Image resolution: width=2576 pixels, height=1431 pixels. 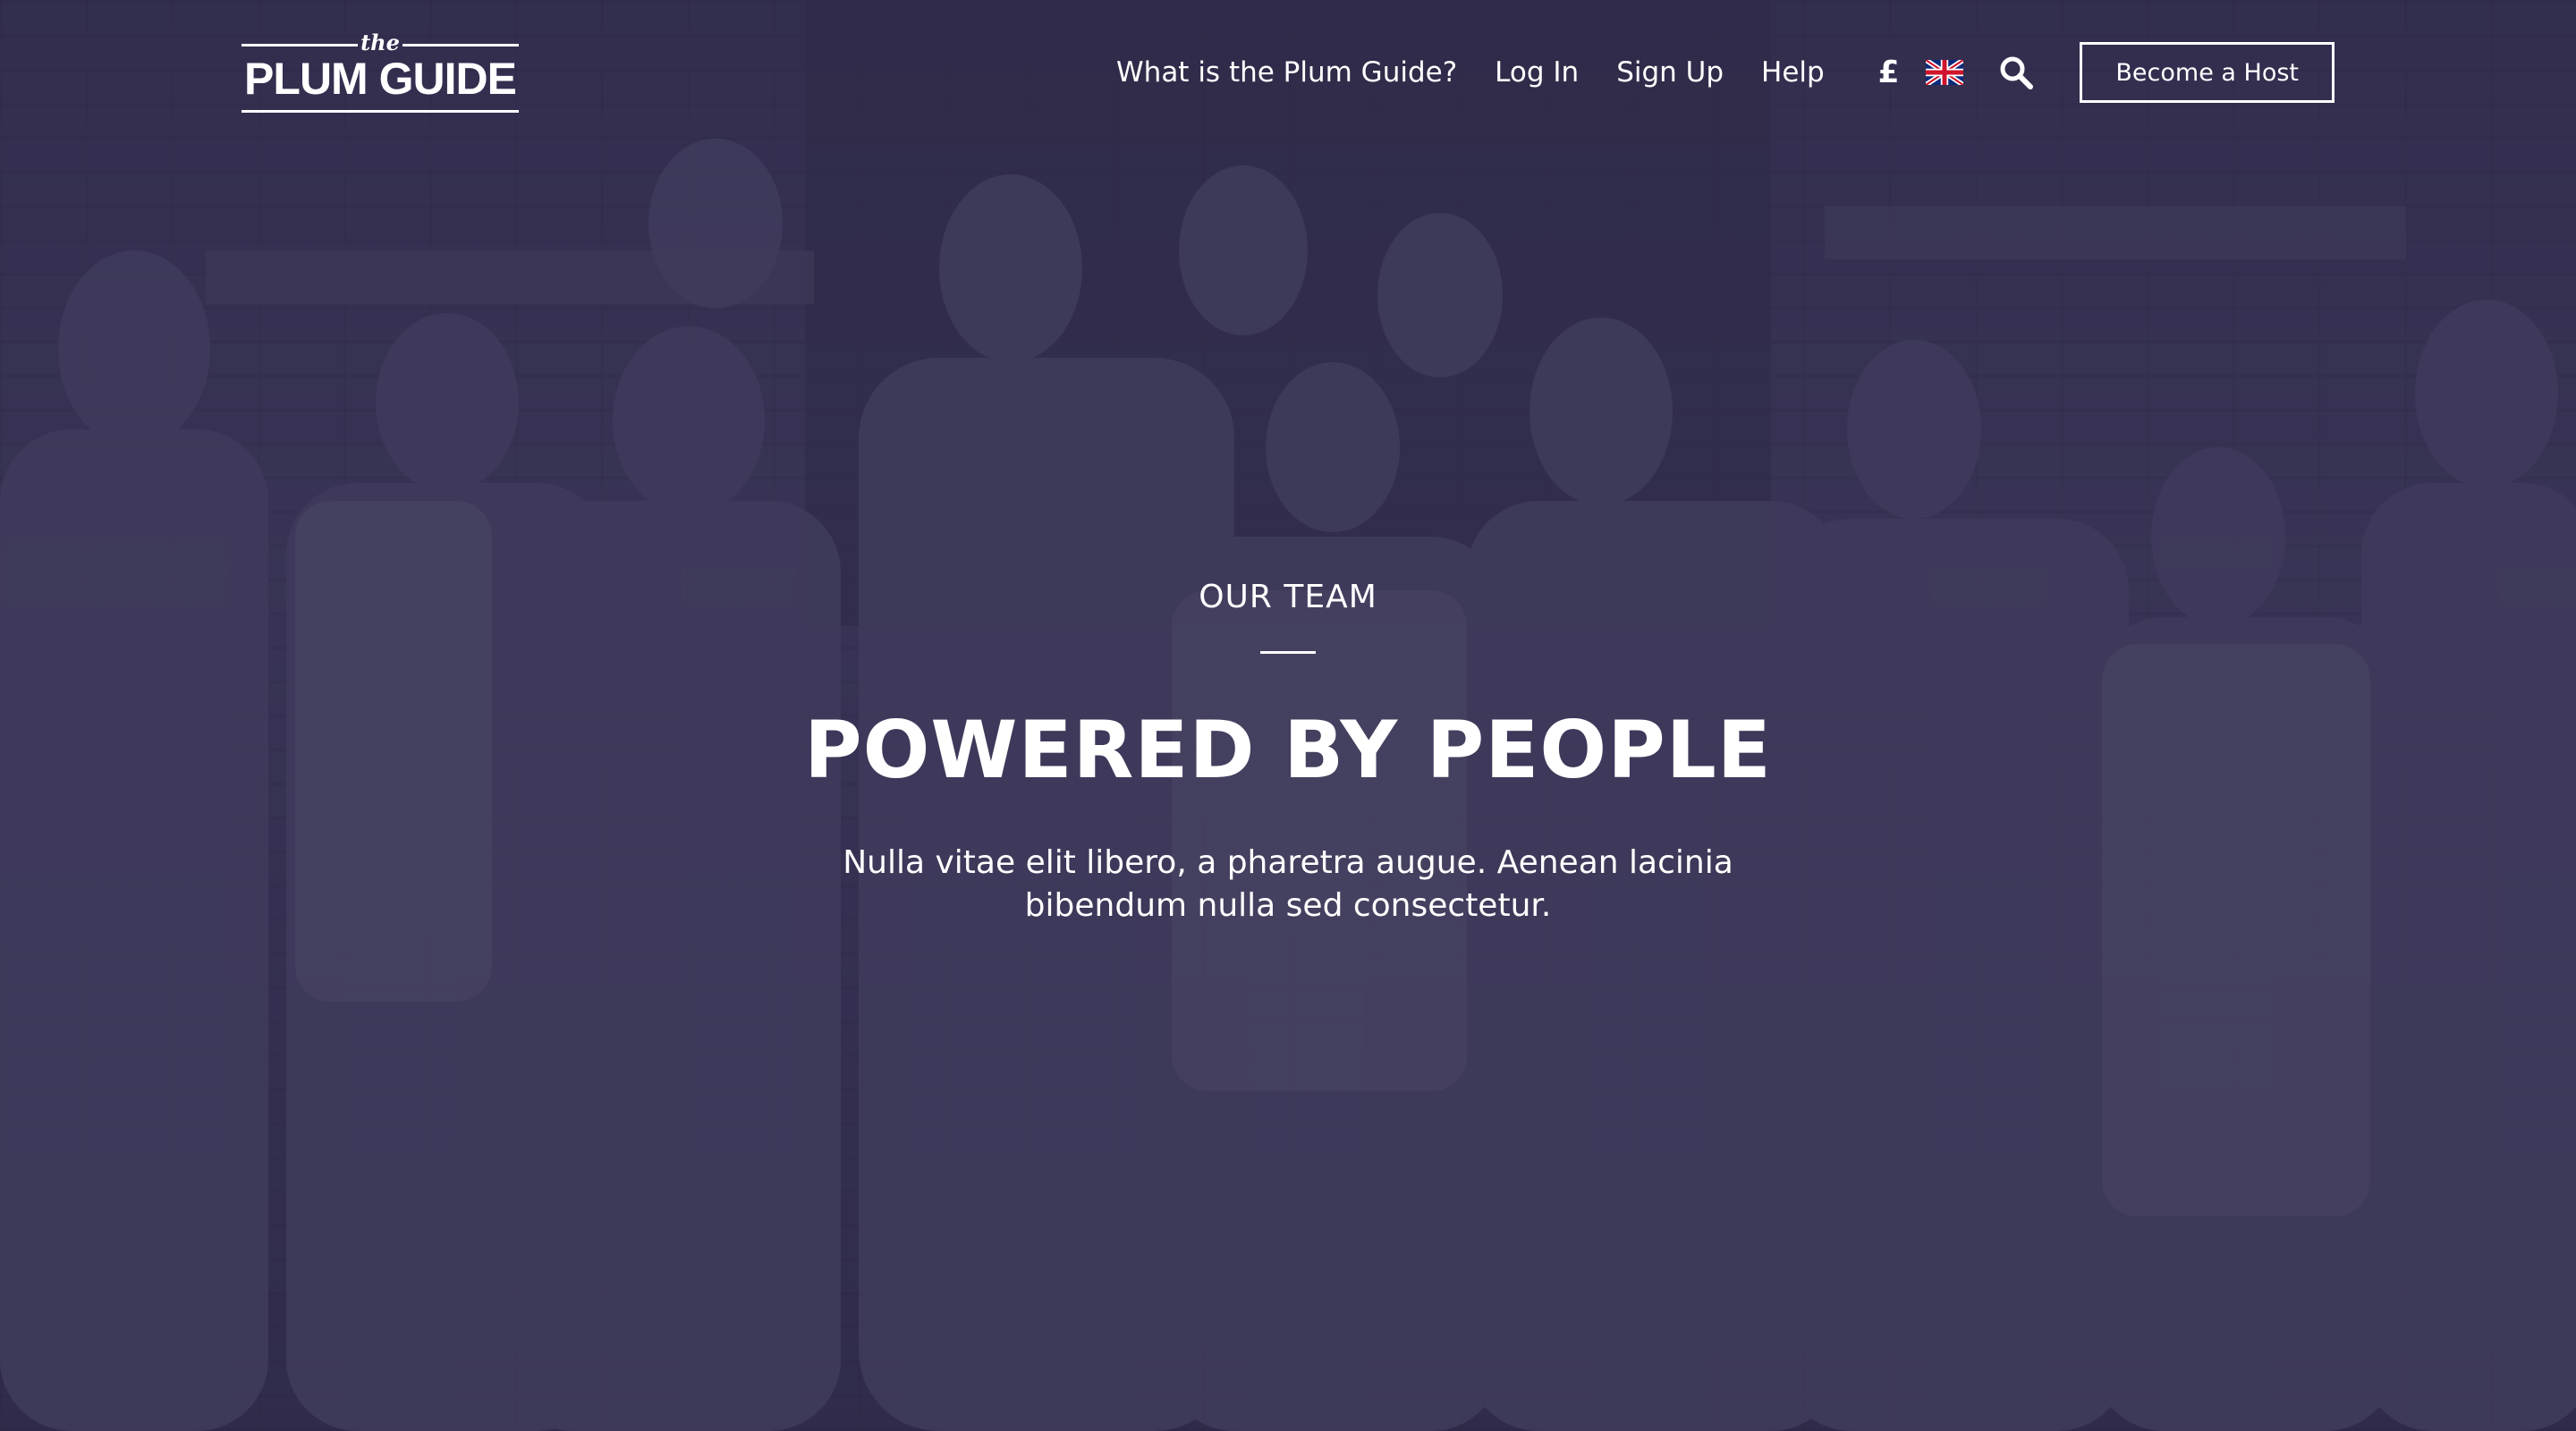 I want to click on currency-selector: £, so click(x=1889, y=72).